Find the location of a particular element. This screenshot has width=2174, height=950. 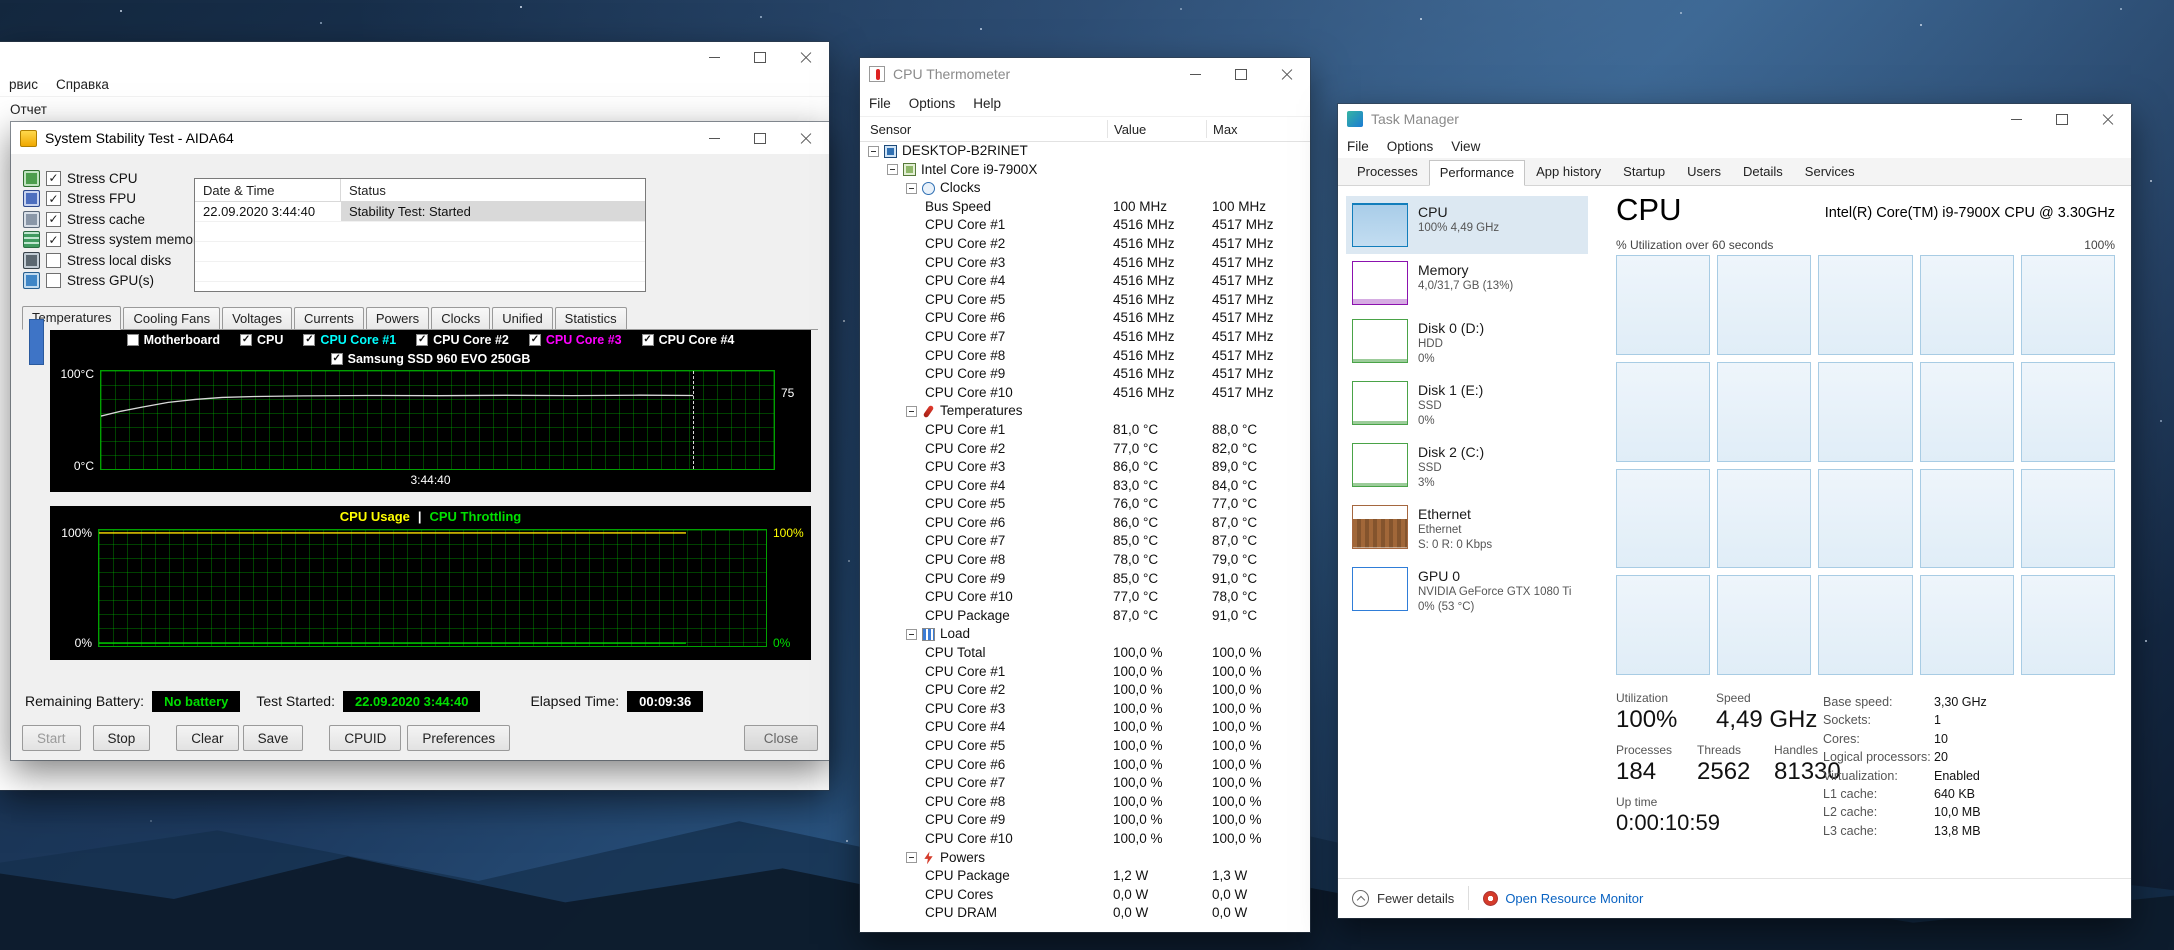

report-menu-item: Отчет is located at coordinates (28, 109).